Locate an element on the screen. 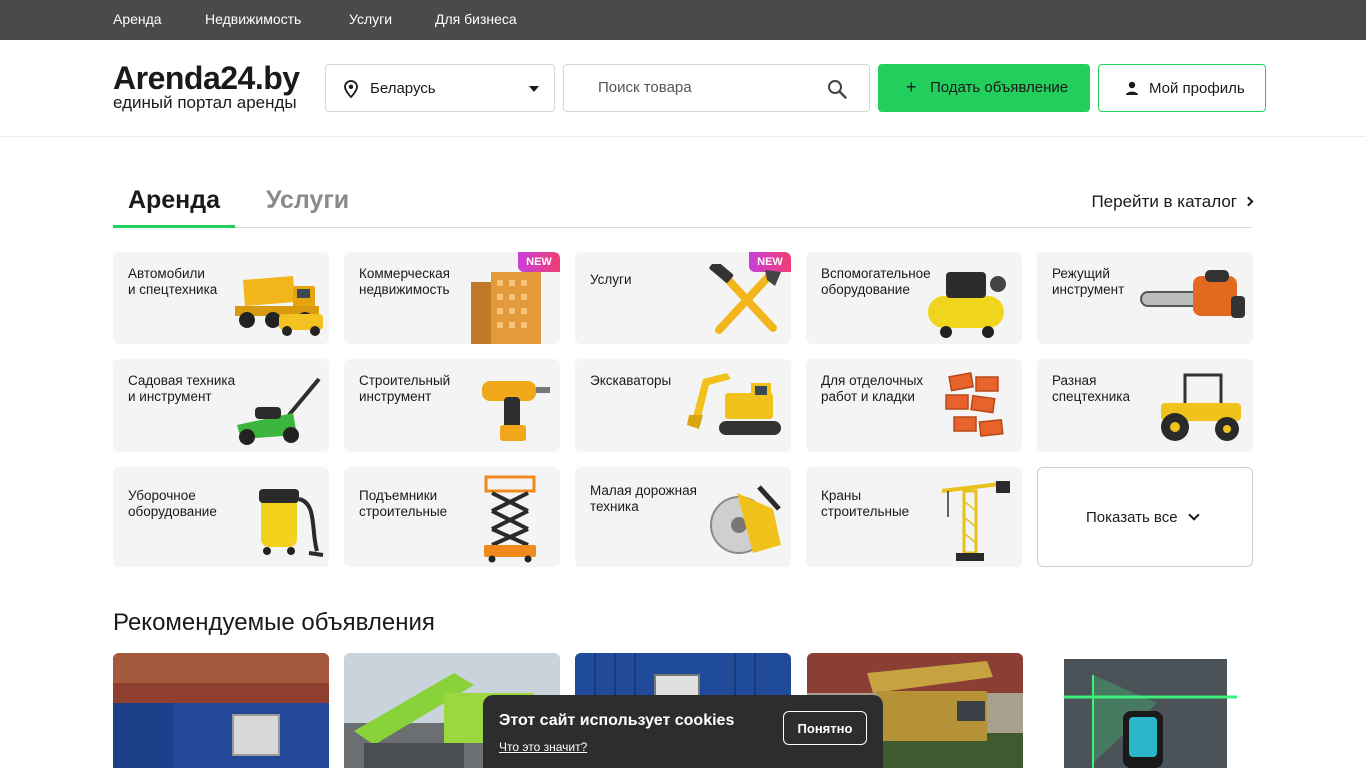  search-box is located at coordinates (716, 88).